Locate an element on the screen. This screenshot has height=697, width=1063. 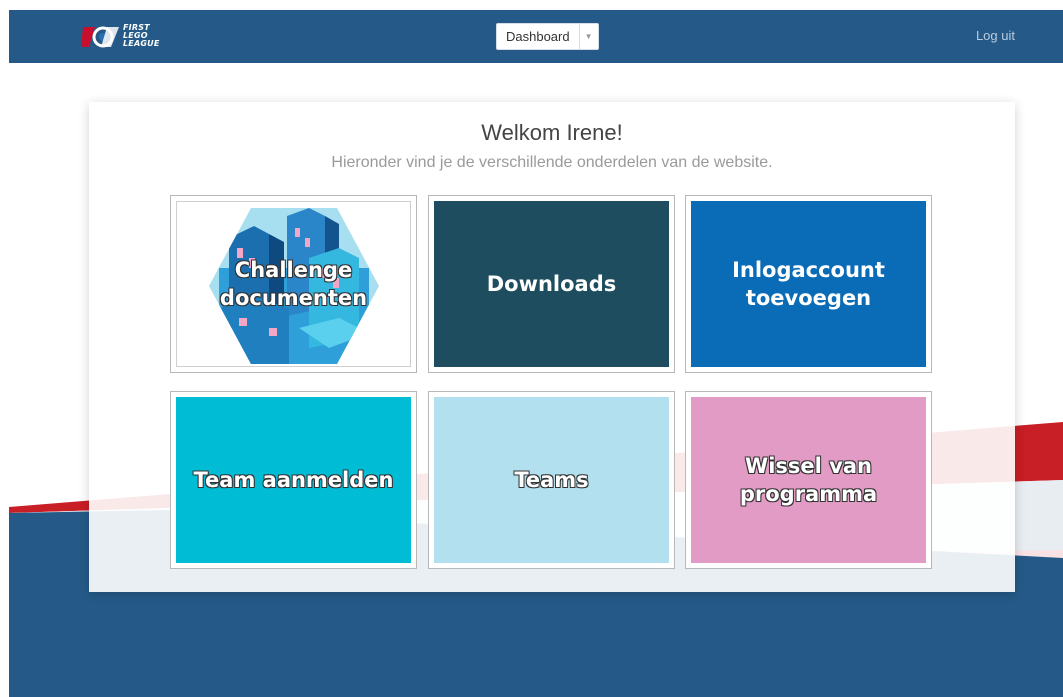
tile-inlogaccount-toevoegen: Inlogaccount toevoegen is located at coordinates (808, 284).